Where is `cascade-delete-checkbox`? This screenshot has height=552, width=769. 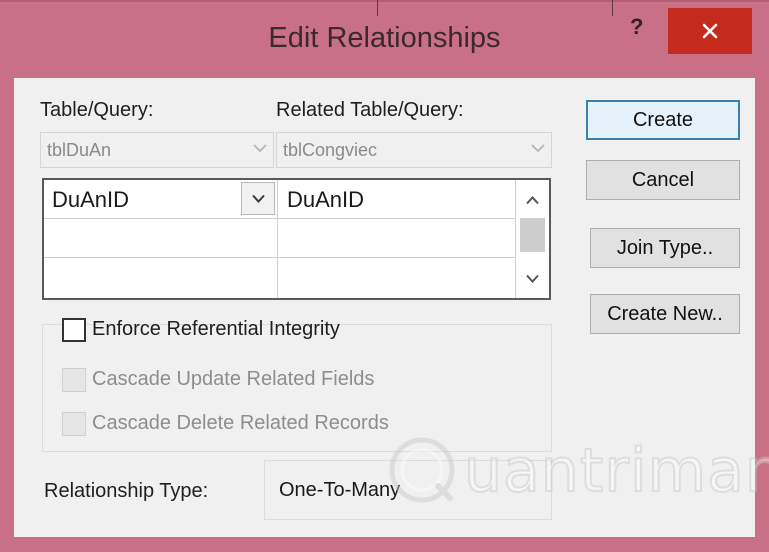
cascade-delete-checkbox is located at coordinates (74, 424).